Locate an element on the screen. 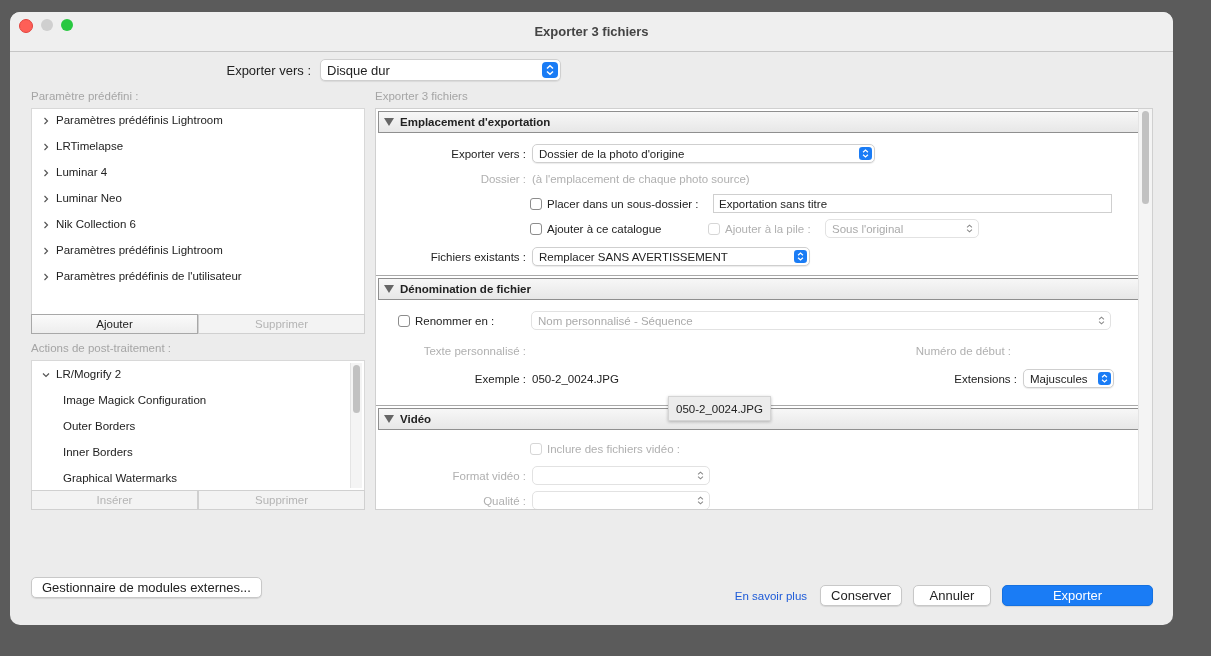 This screenshot has height=656, width=1211. field-label: Numéro de début : is located at coordinates (963, 350).